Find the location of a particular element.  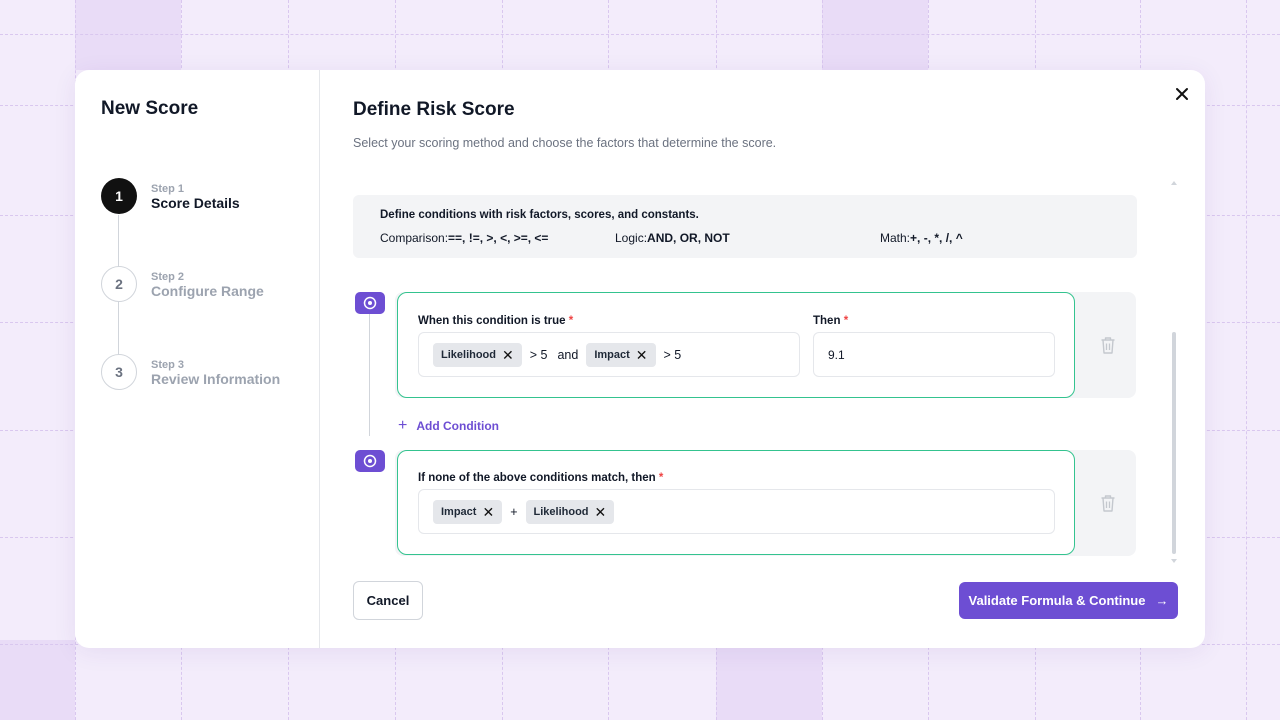

close-button is located at coordinates (1182, 94).